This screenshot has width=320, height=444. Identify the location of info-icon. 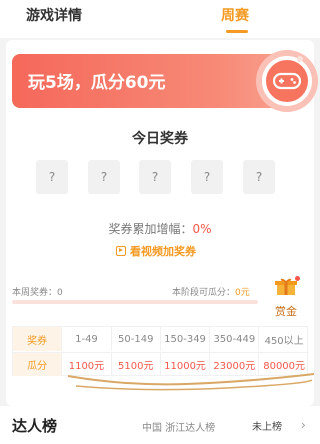
(300, 59).